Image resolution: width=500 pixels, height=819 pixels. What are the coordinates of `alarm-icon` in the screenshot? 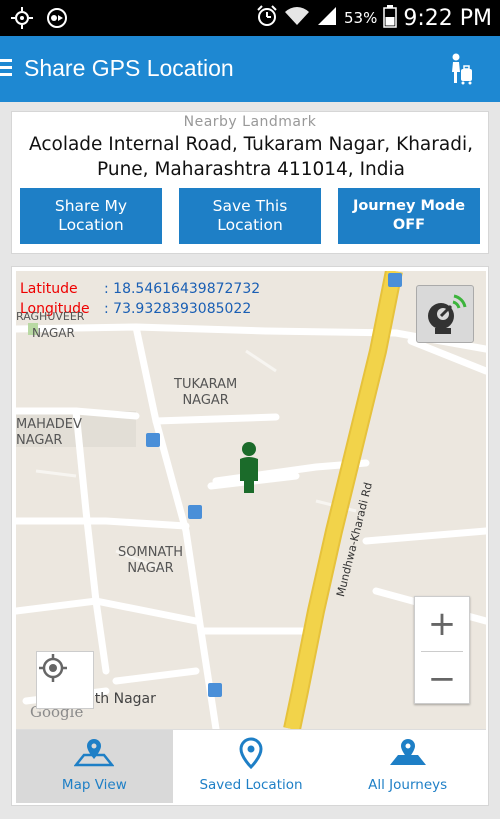 It's located at (267, 18).